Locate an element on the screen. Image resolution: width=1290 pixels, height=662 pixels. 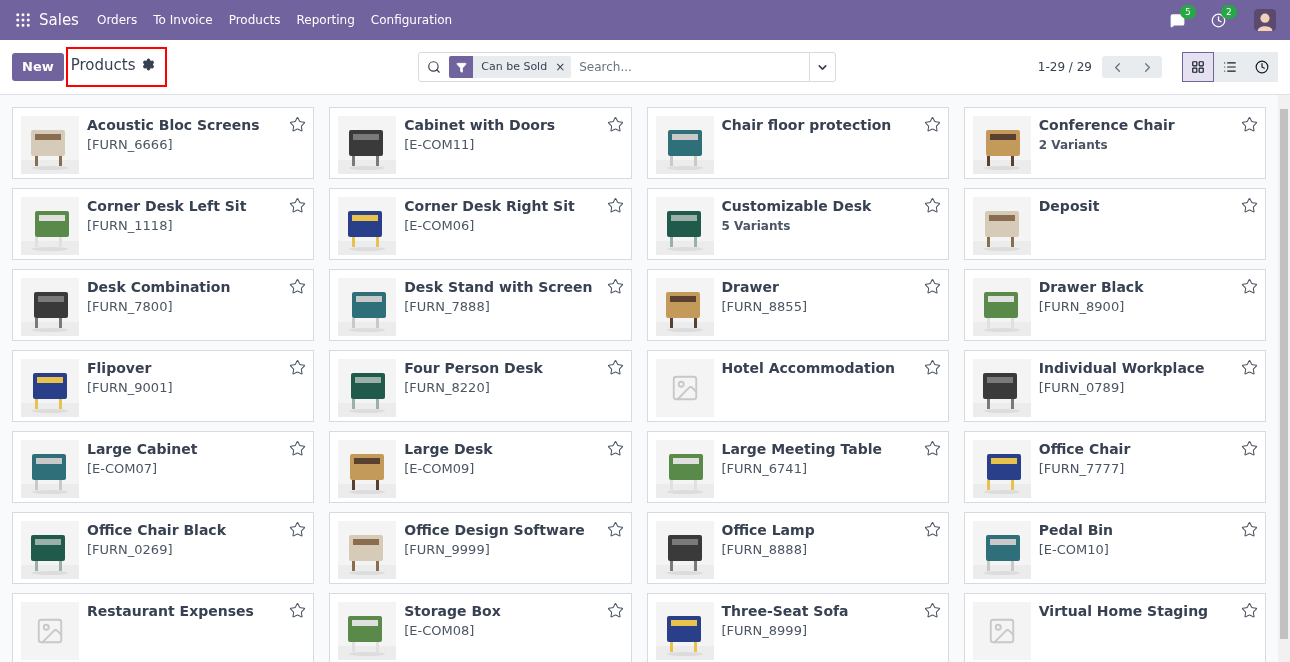
product-card: Individual Workplace [FURN_0789] is located at coordinates (1114, 386).